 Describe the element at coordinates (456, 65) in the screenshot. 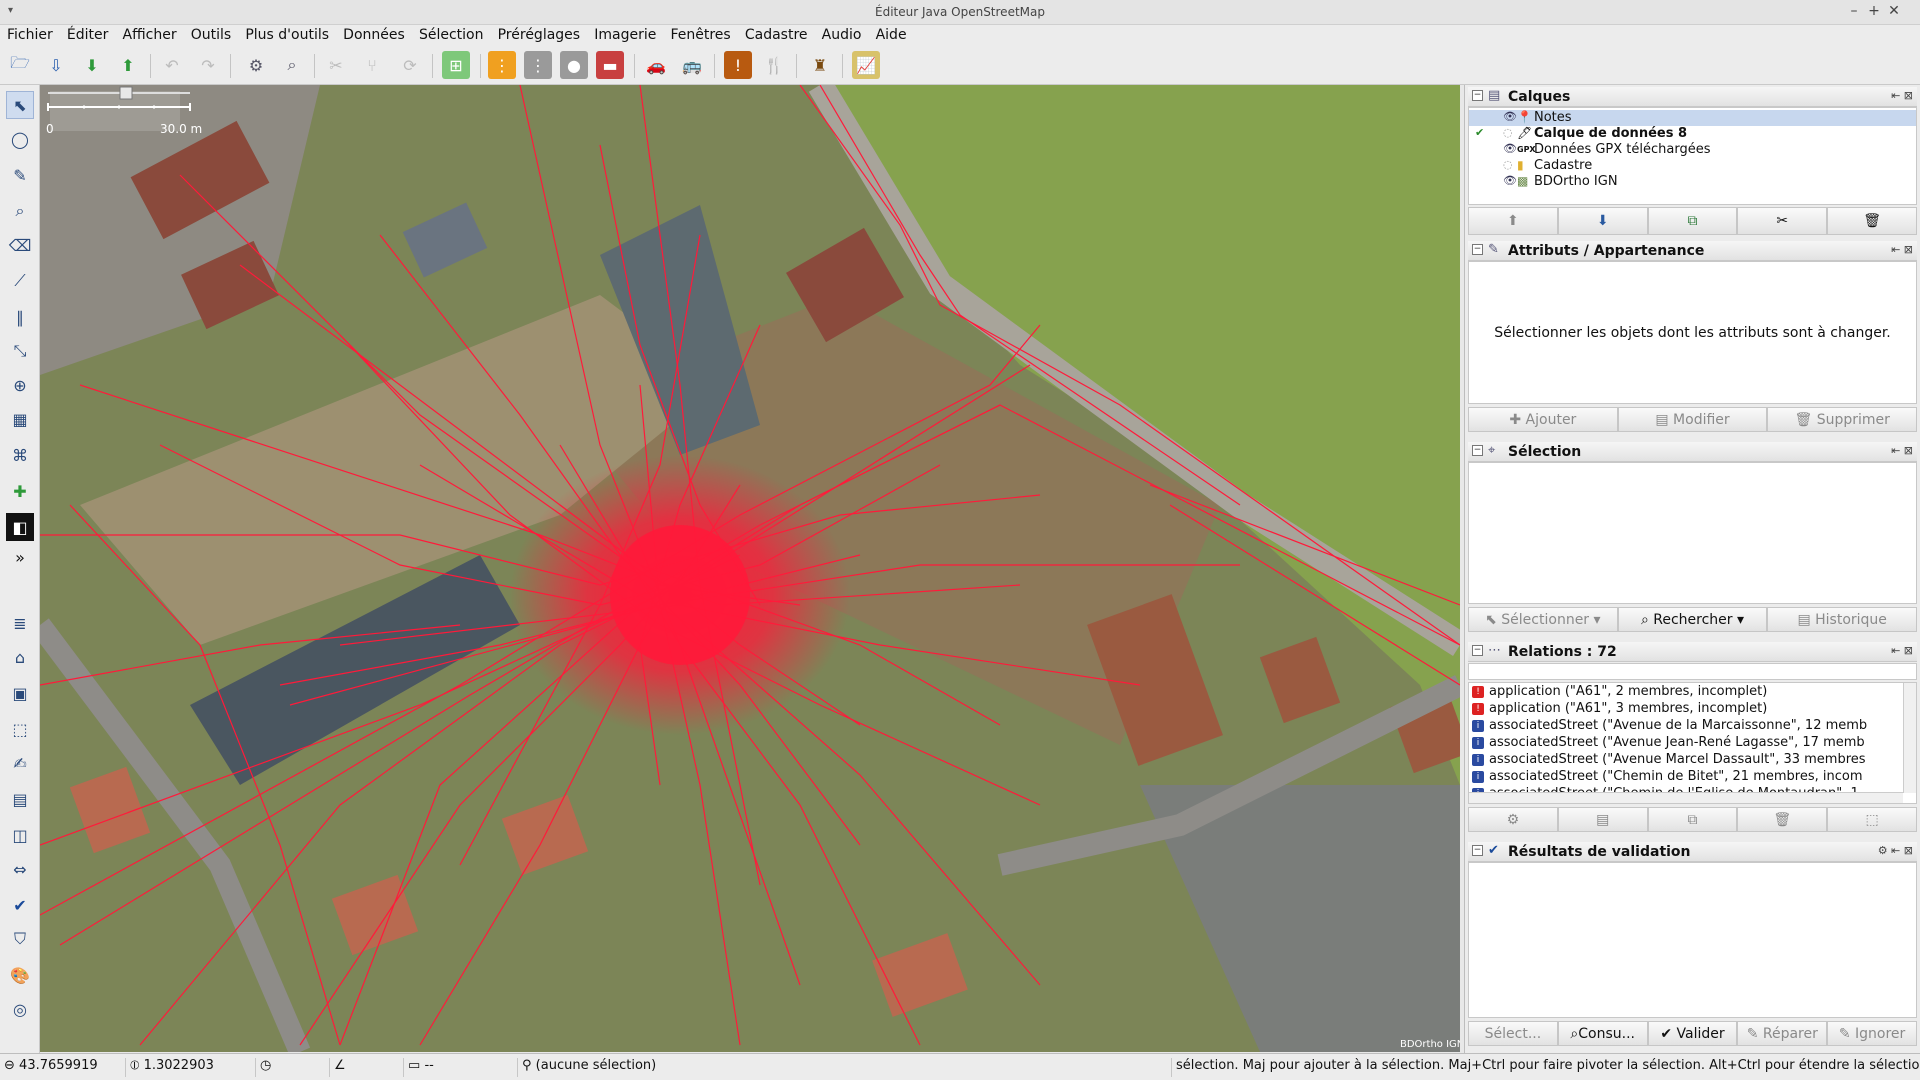

I see `imagery-icon: ⊞` at that location.